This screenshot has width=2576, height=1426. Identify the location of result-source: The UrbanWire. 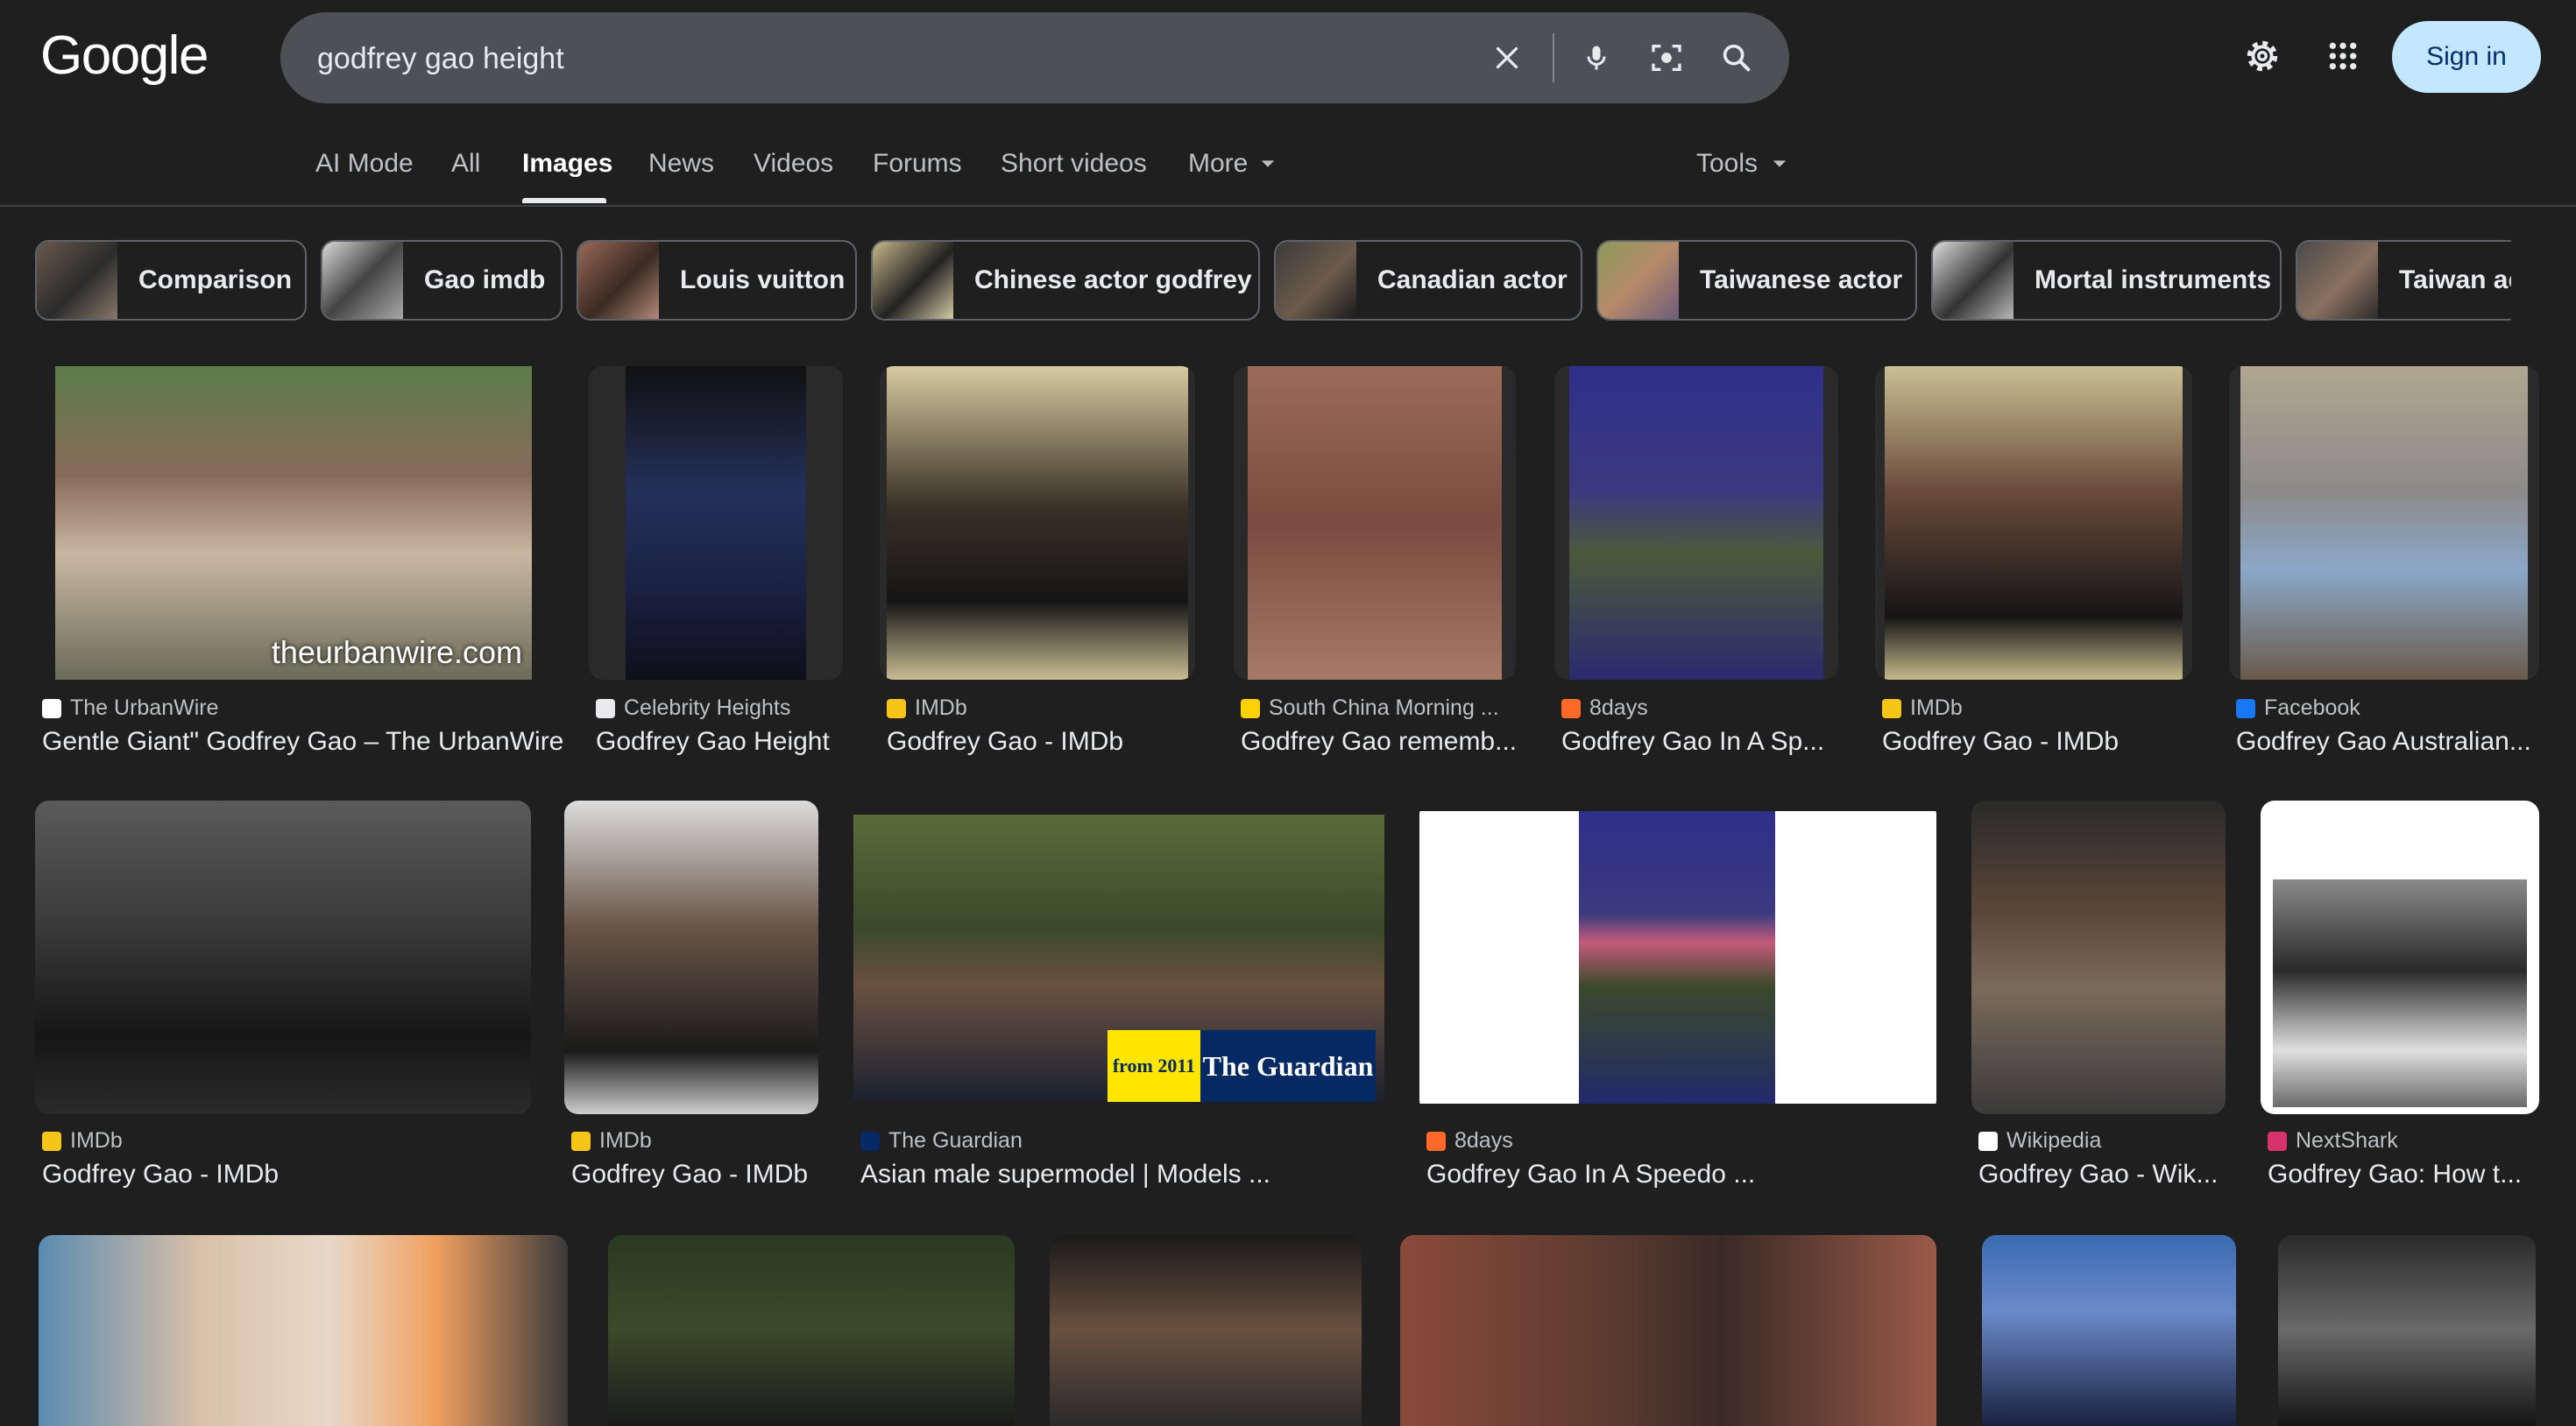
(130, 708).